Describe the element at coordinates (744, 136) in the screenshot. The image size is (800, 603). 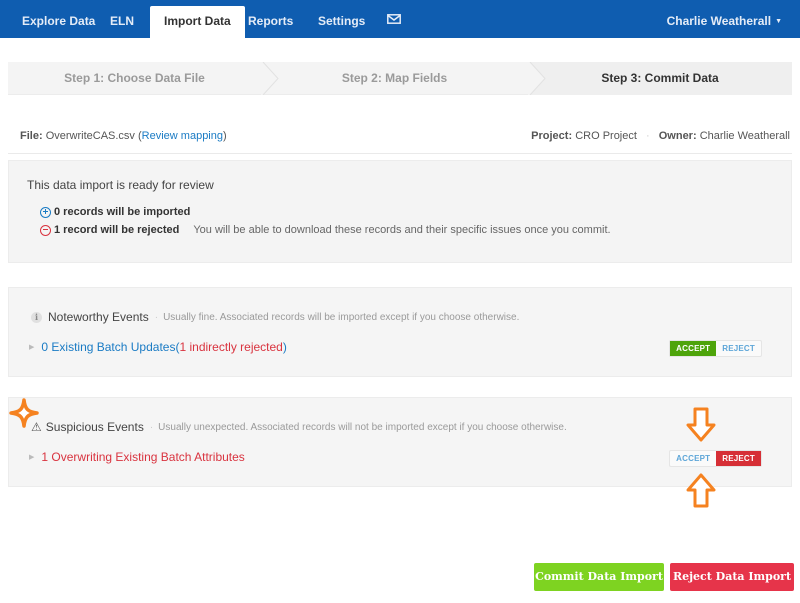
I see `owner-value: Charlie Weatherall` at that location.